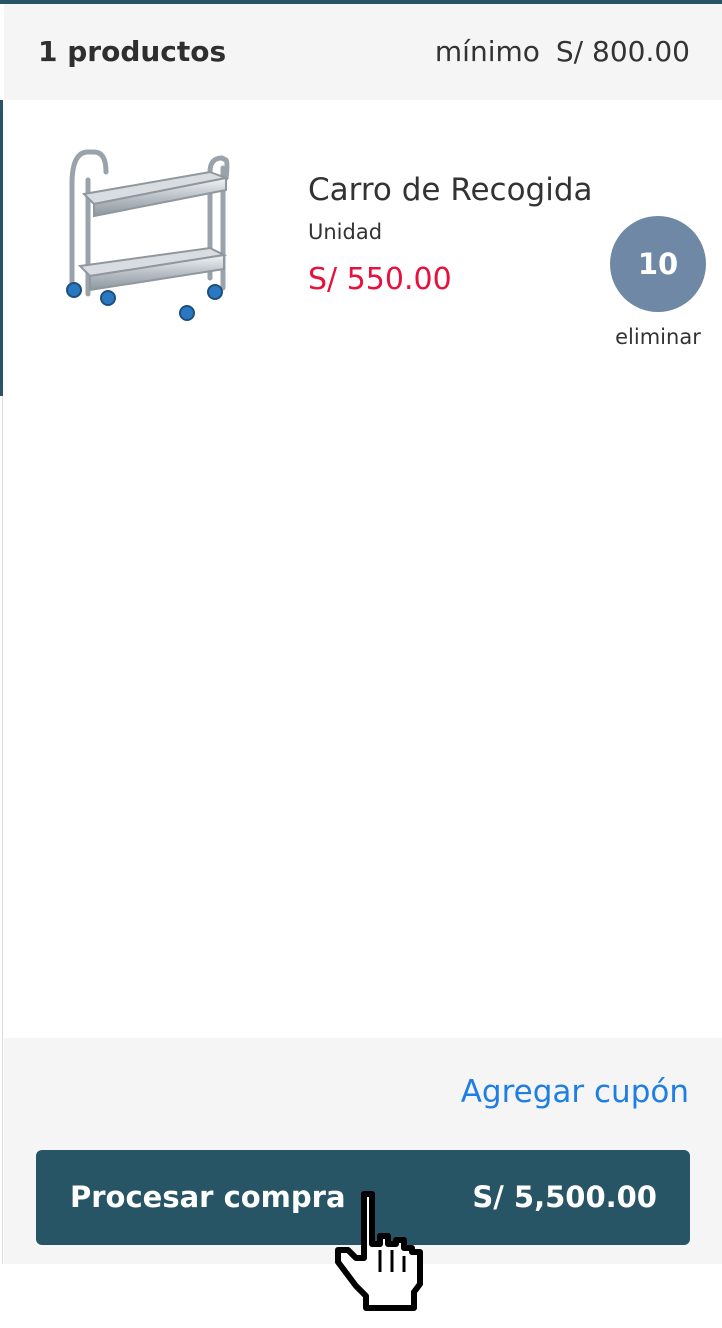 The height and width of the screenshot is (1328, 722). I want to click on add-coupon-link: Agregar cupón, so click(575, 1092).